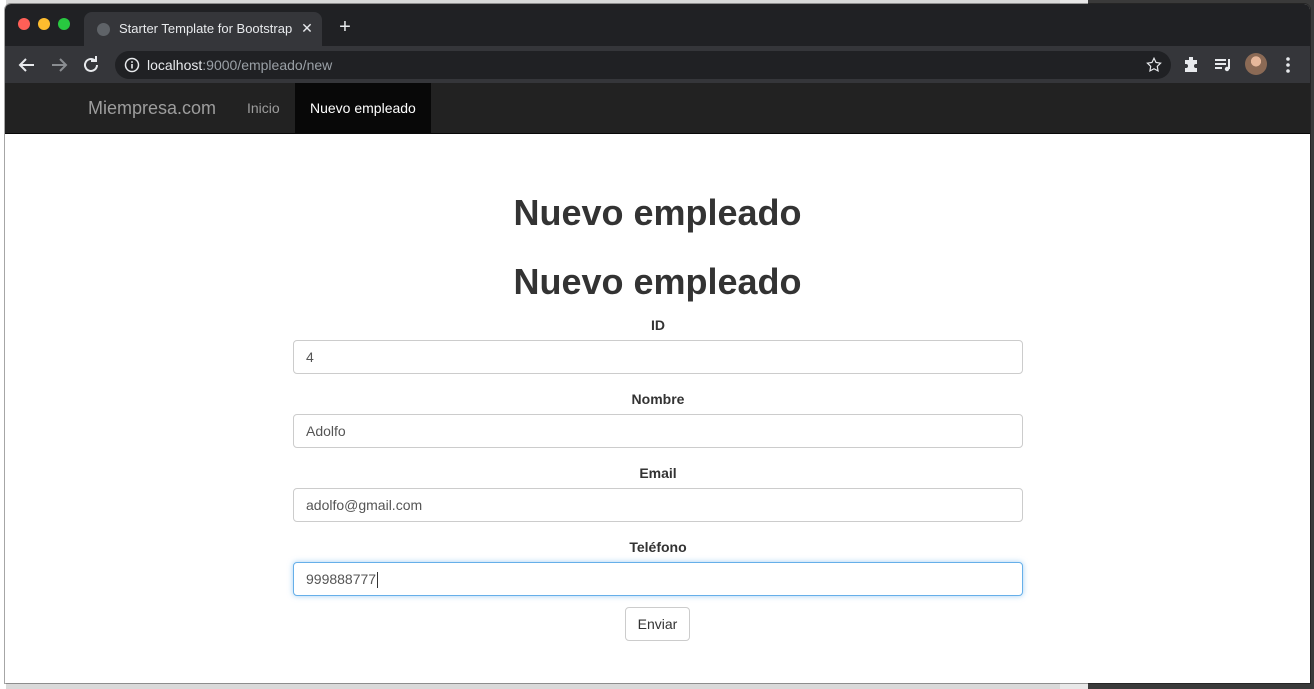 The height and width of the screenshot is (689, 1314). I want to click on close-tab-icon: ✕, so click(307, 28).